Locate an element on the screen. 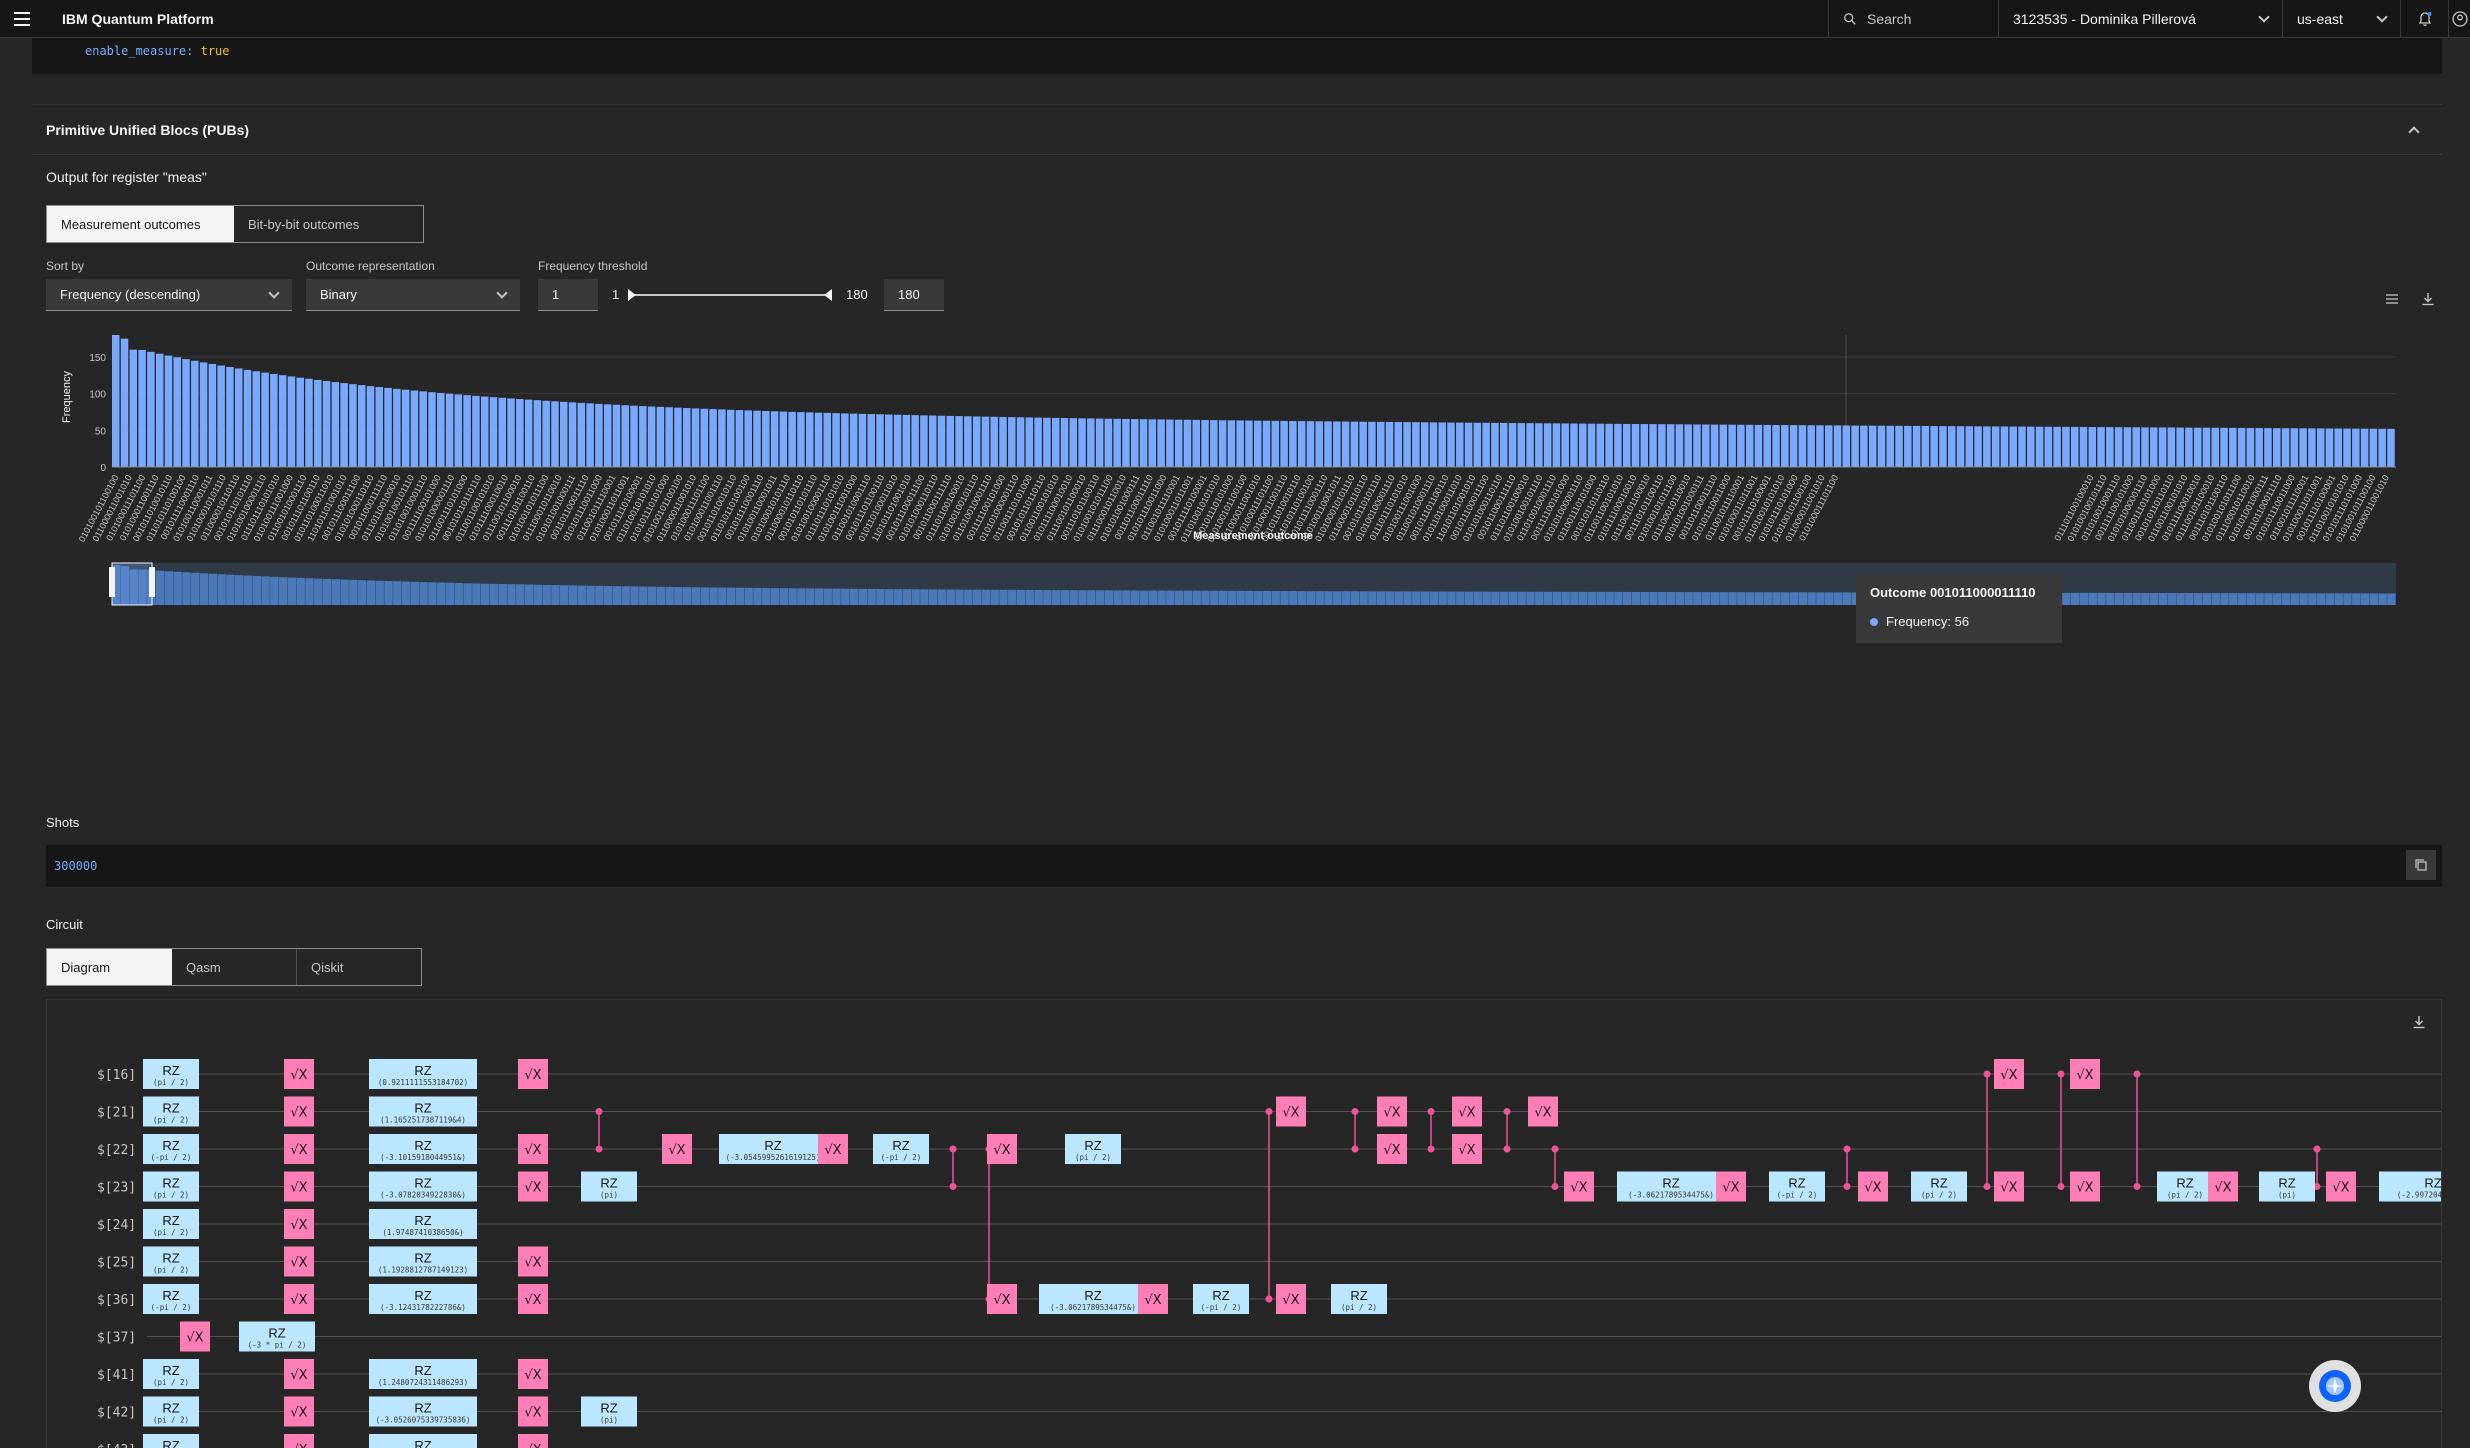 The width and height of the screenshot is (2470, 1448). rz-gate: RZ(-2.9972041078&) is located at coordinates (2410, 1186).